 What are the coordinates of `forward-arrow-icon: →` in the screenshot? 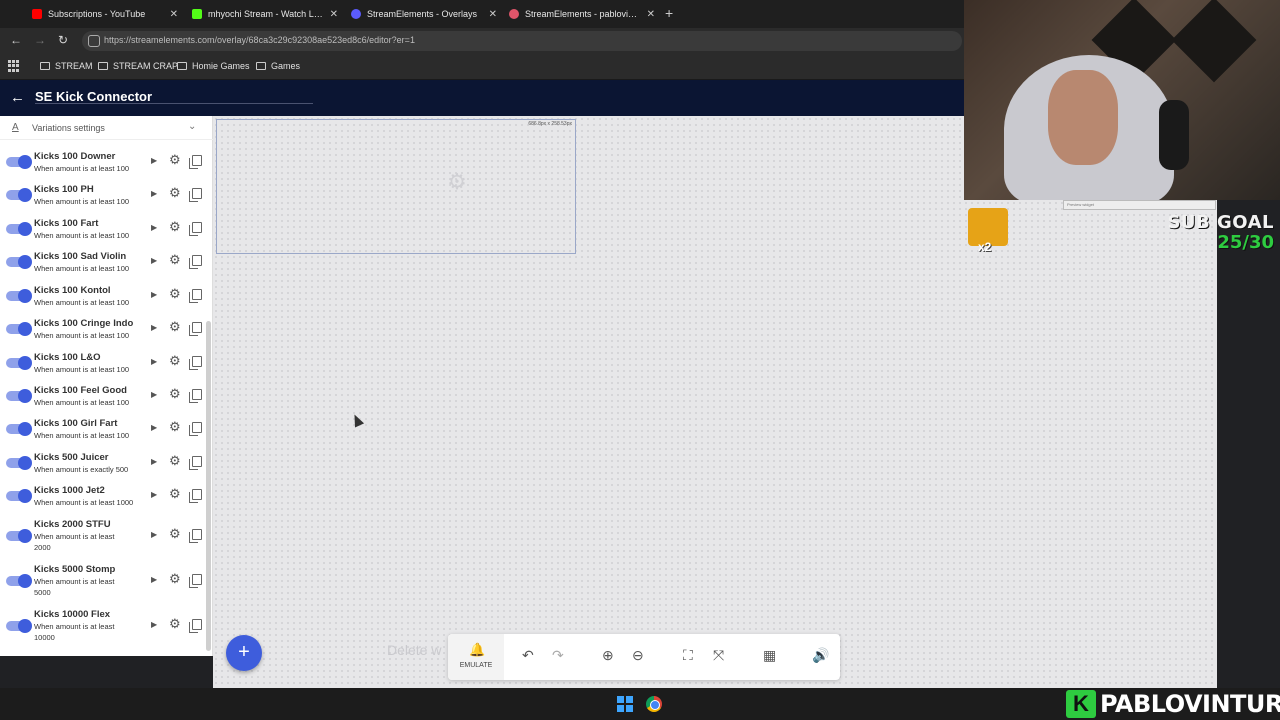 It's located at (40, 40).